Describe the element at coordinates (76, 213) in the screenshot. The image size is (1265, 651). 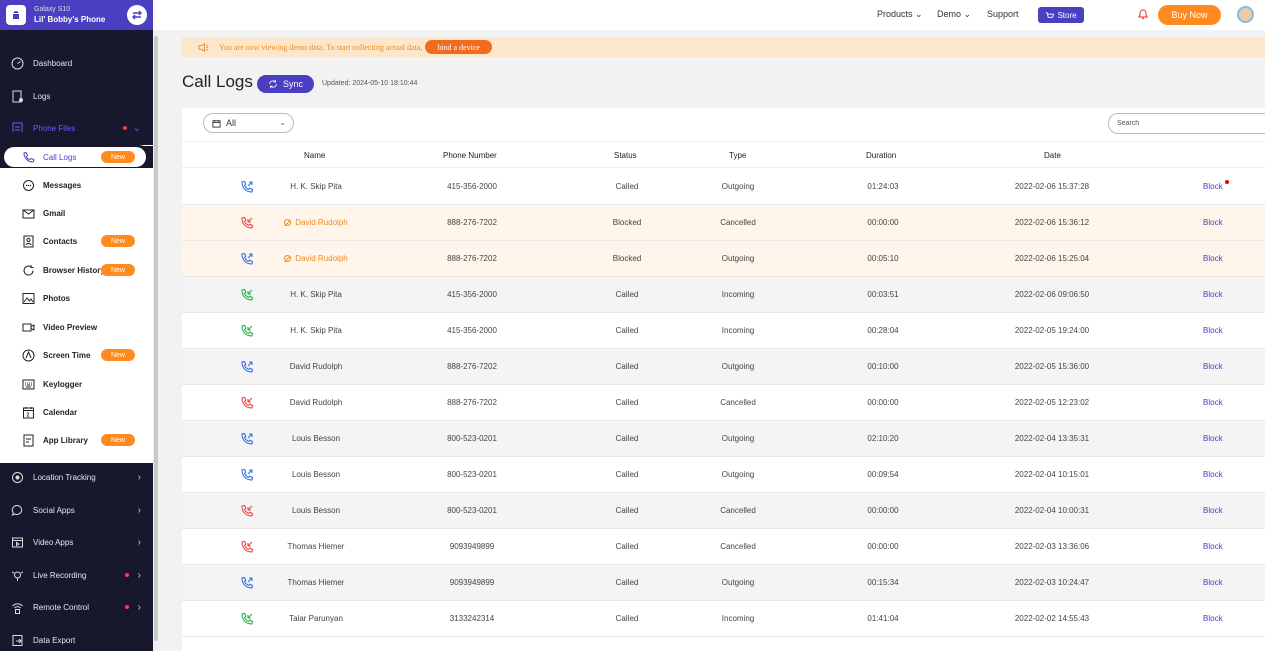
I see `sidebar-item-gmail: Gmail` at that location.